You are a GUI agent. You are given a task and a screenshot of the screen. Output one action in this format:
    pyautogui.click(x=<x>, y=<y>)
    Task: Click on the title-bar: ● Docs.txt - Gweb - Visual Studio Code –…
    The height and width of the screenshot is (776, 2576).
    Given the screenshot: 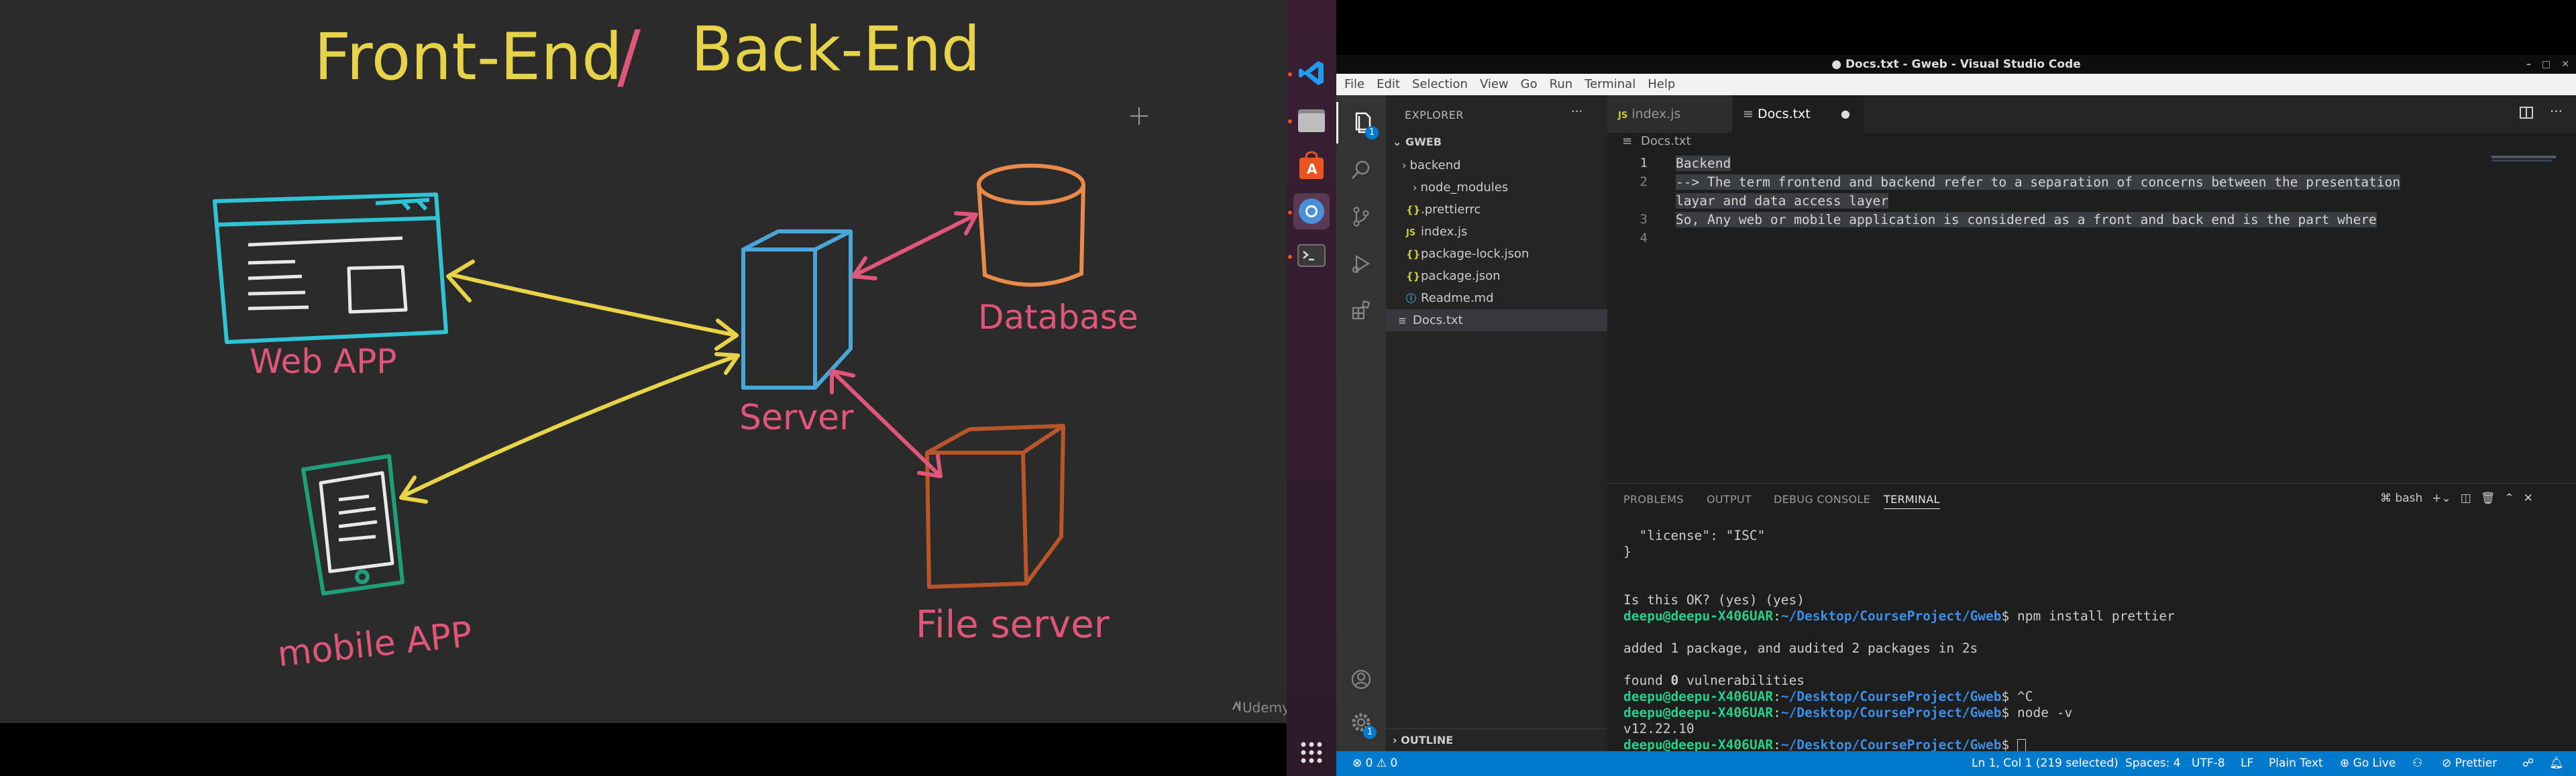 What is the action you would take?
    pyautogui.click(x=1956, y=65)
    